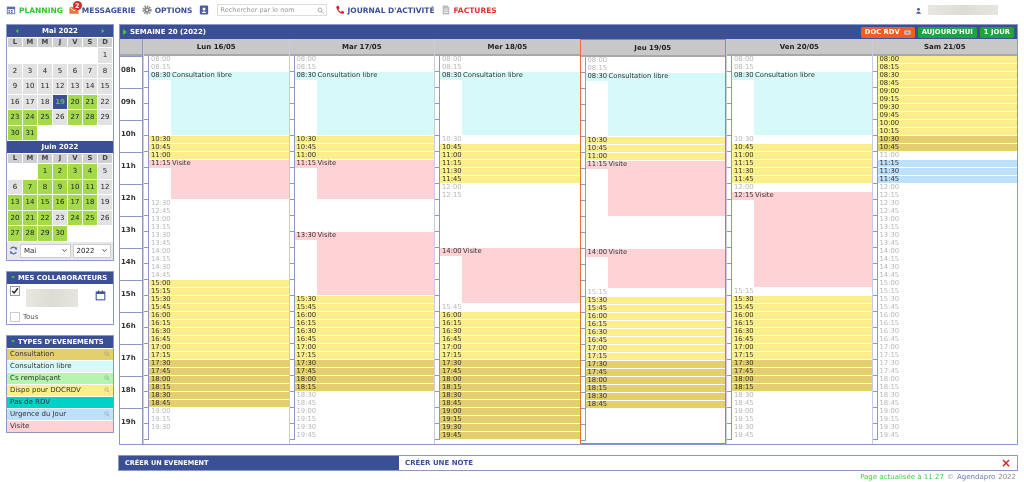 This screenshot has height=482, width=1024. Describe the element at coordinates (103, 31) in the screenshot. I see `next-arrow-icon` at that location.